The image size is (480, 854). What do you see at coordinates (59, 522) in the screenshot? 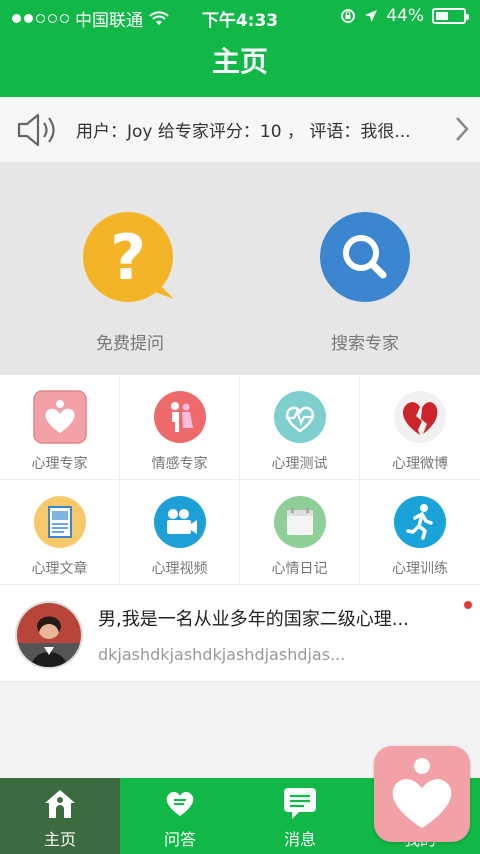
I see `document-icon` at bounding box center [59, 522].